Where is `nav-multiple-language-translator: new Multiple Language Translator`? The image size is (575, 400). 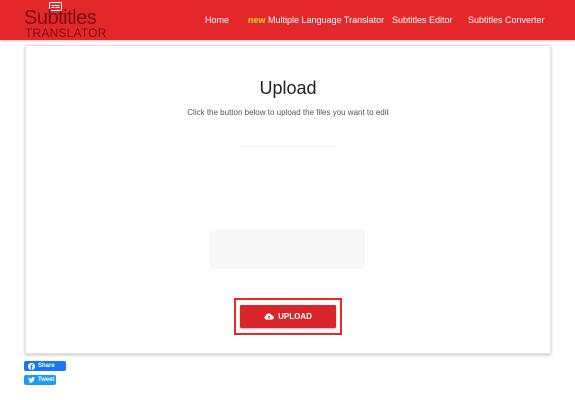
nav-multiple-language-translator: new Multiple Language Translator is located at coordinates (316, 20).